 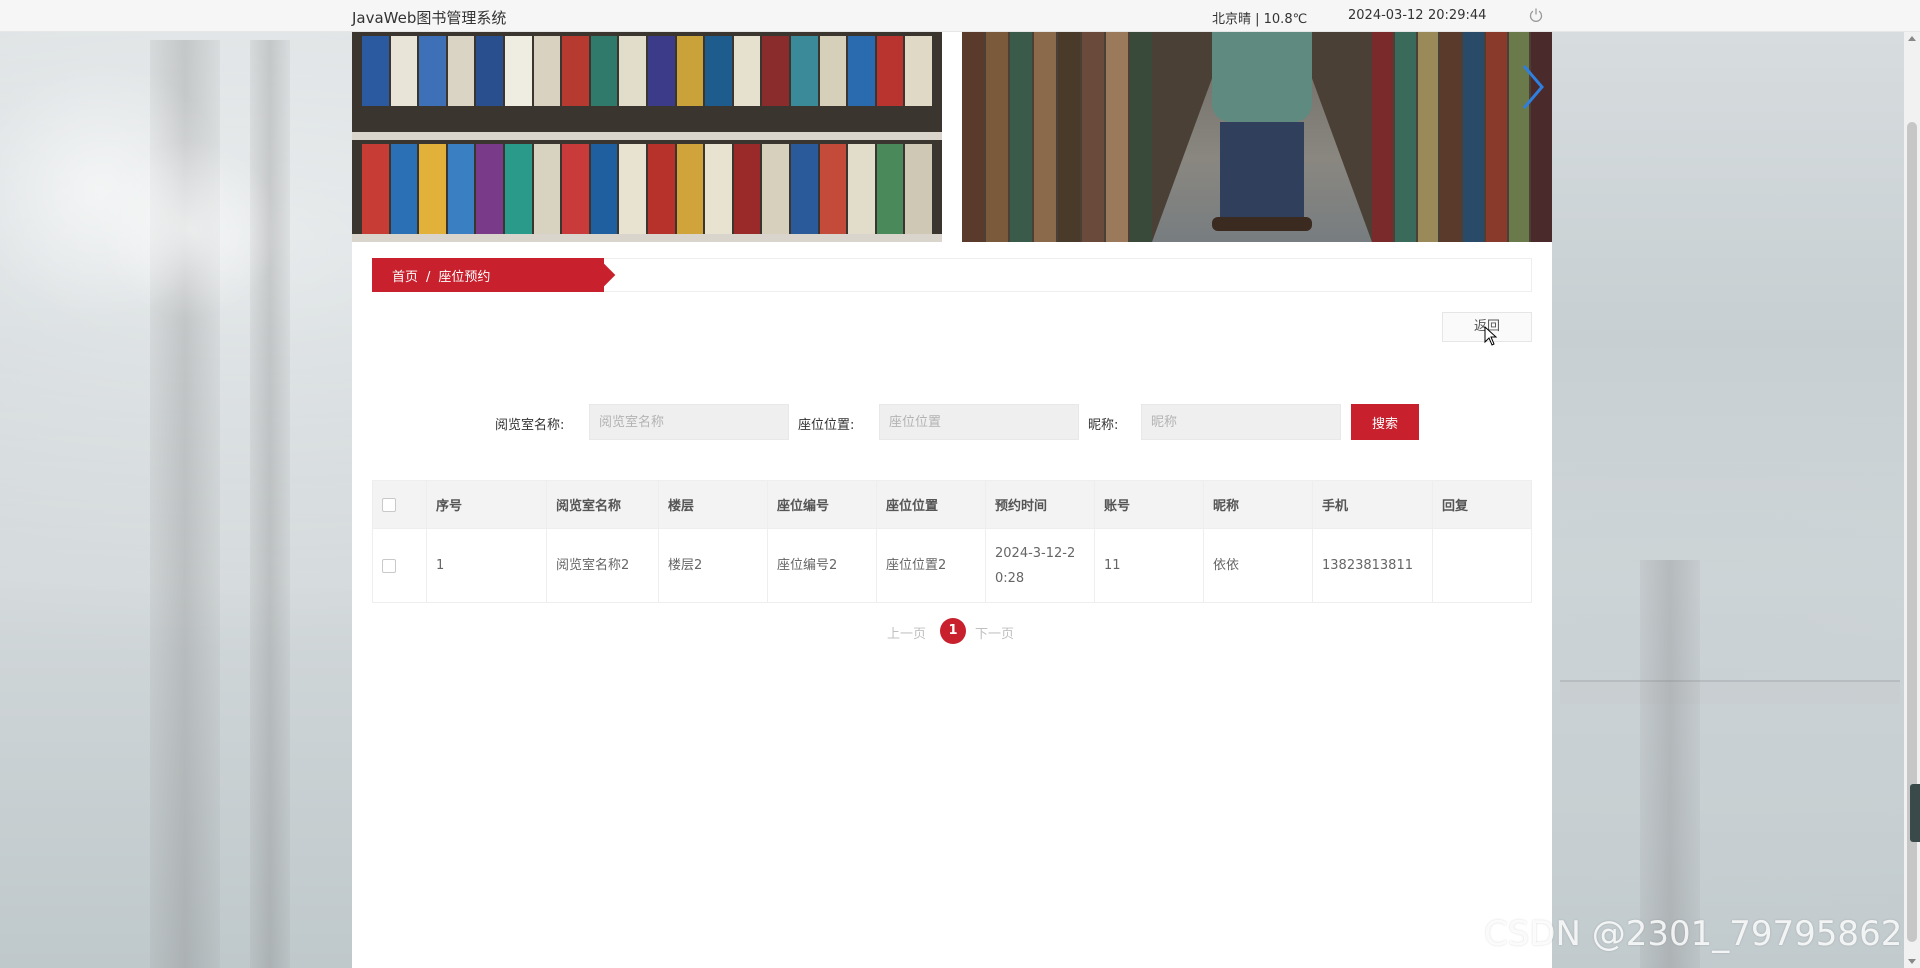 I want to click on side-float-tab, so click(x=1915, y=813).